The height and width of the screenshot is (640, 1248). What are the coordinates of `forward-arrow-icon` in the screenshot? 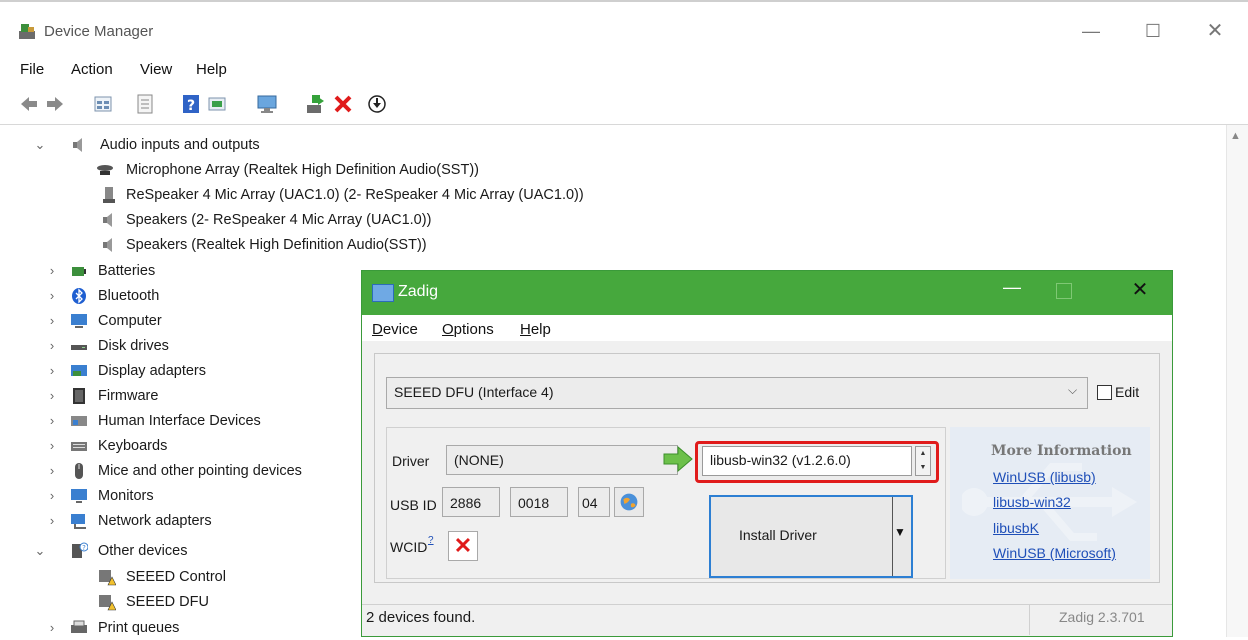 It's located at (55, 104).